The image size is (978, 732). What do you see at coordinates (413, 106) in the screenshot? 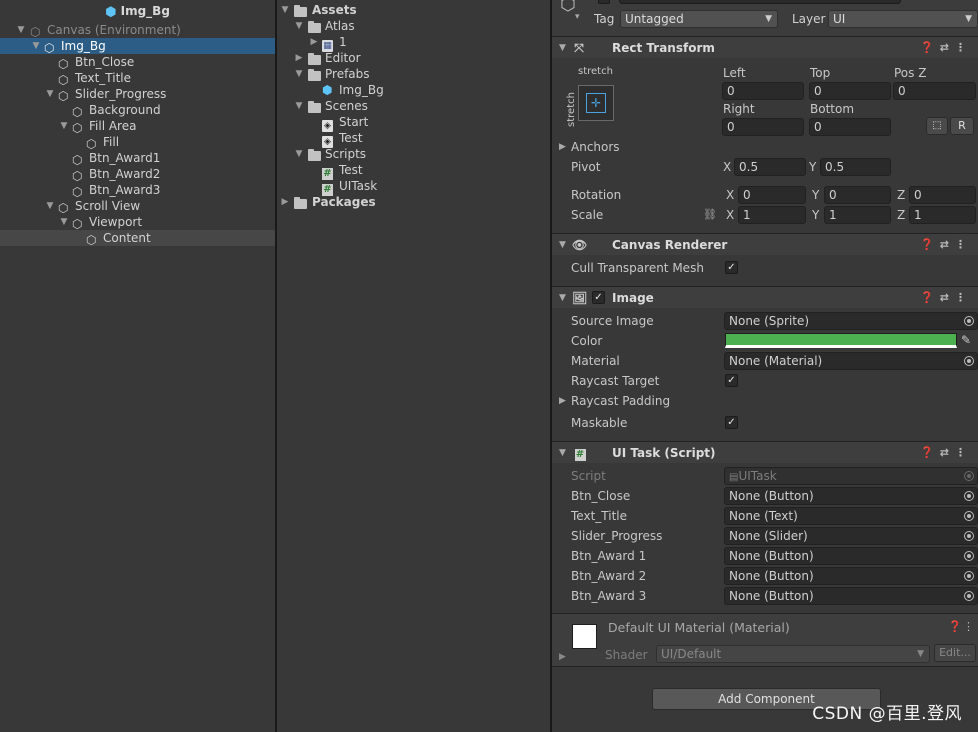
I see `project-item-scenes: ▼ Scenes` at bounding box center [413, 106].